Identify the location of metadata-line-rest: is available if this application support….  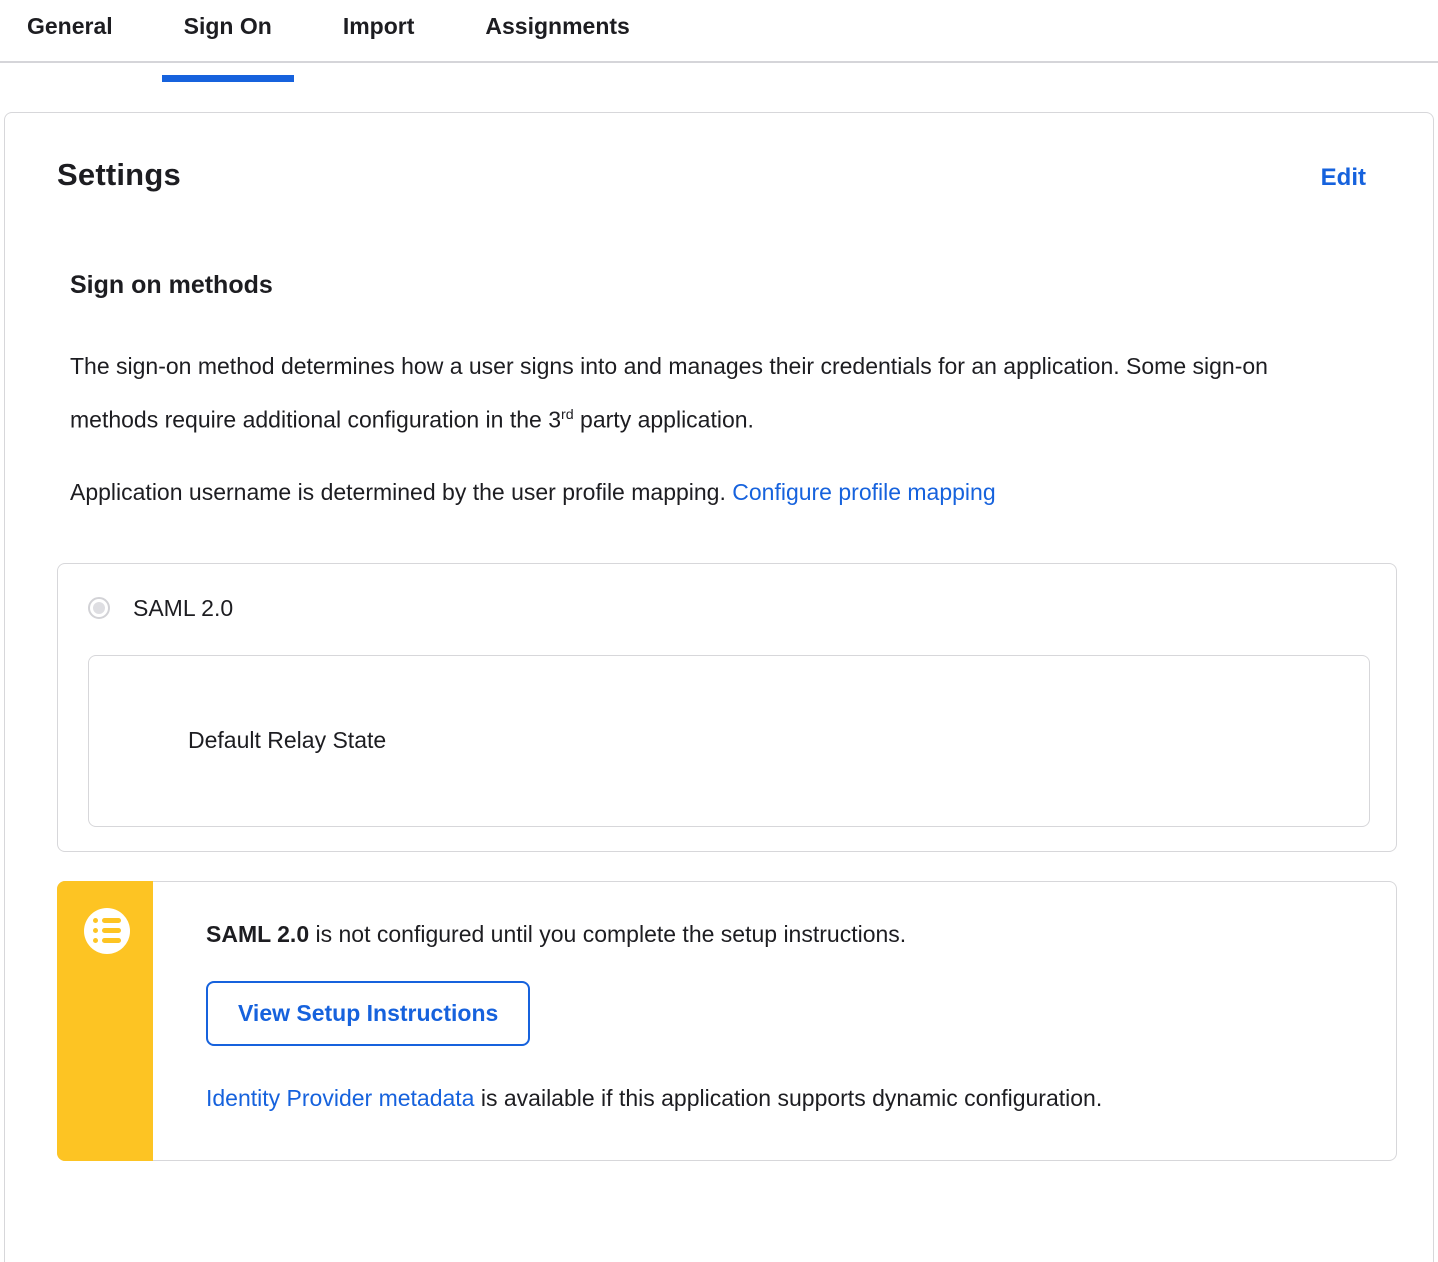
(788, 1097).